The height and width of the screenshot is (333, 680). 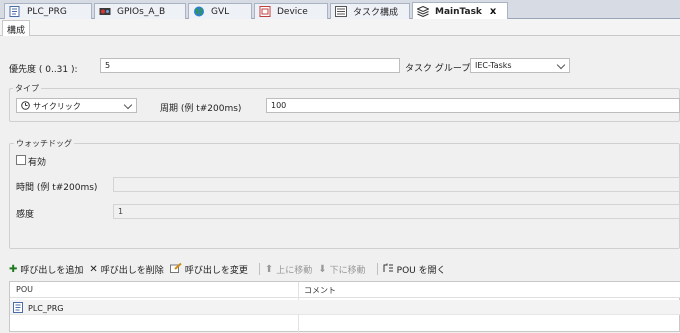 I want to click on tab-label: Device, so click(x=292, y=11).